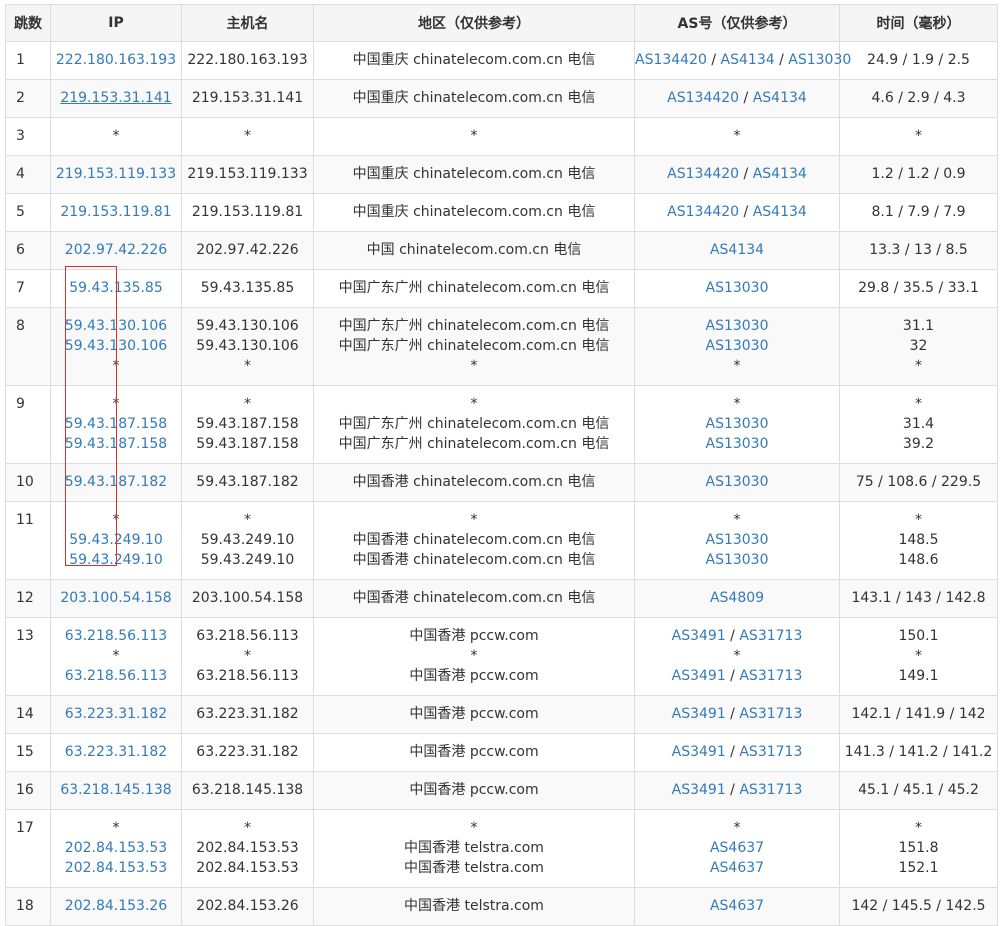 This screenshot has height=926, width=1007. I want to click on col-header-as: AS号（仅供参考）, so click(737, 23).